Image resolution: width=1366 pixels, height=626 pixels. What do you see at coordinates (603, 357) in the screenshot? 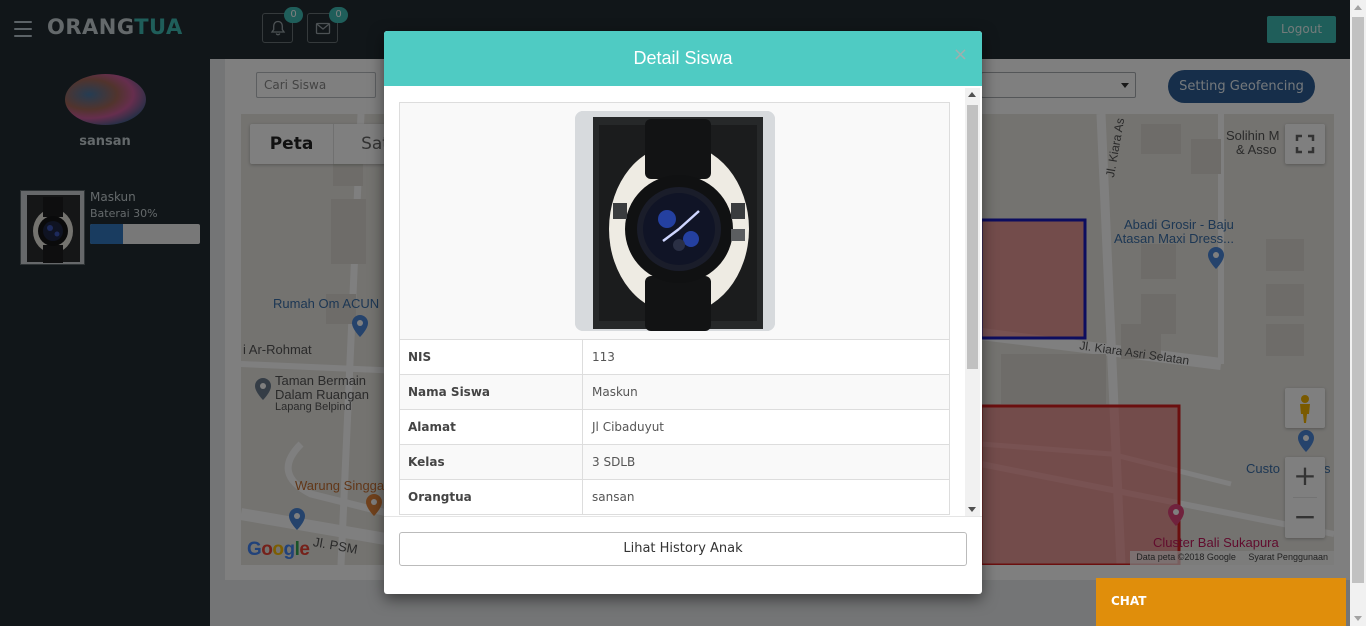
I see `detail-value: 113` at bounding box center [603, 357].